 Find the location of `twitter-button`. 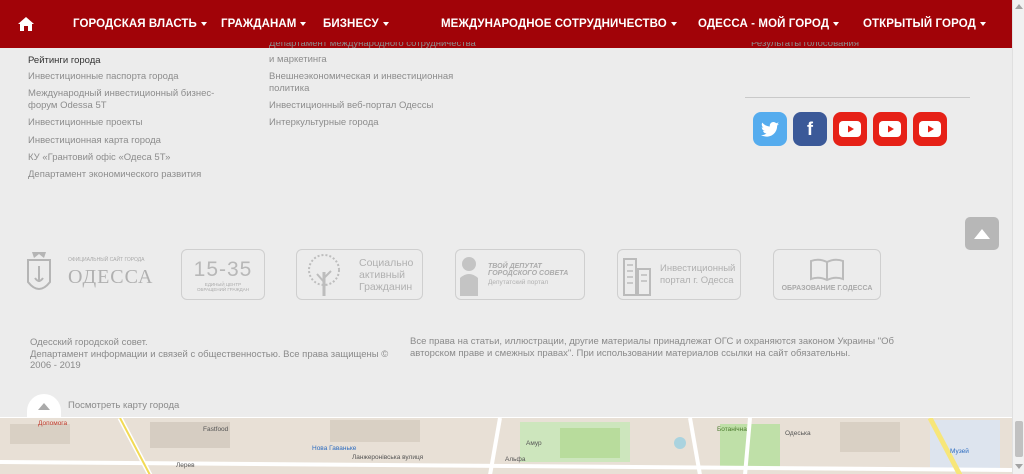

twitter-button is located at coordinates (770, 129).